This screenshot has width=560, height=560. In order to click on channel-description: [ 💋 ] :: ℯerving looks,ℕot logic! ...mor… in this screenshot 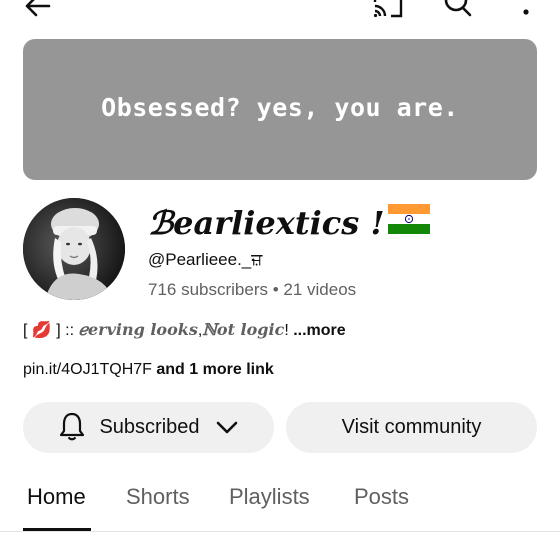, I will do `click(184, 330)`.